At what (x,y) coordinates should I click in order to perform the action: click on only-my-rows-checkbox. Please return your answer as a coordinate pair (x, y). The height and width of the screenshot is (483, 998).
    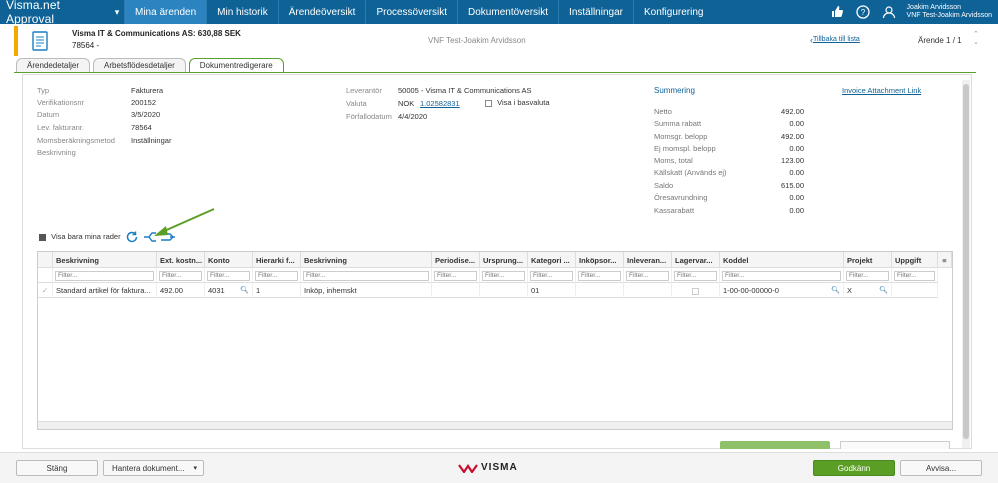
    Looking at the image, I should click on (42, 237).